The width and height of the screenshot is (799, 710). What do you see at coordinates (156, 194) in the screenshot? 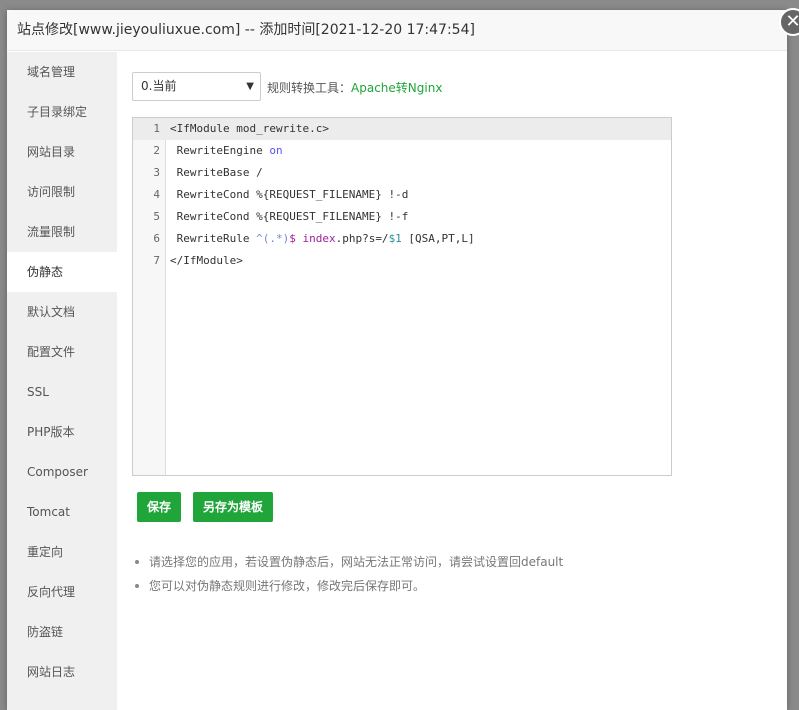
I see `line-number: 4` at bounding box center [156, 194].